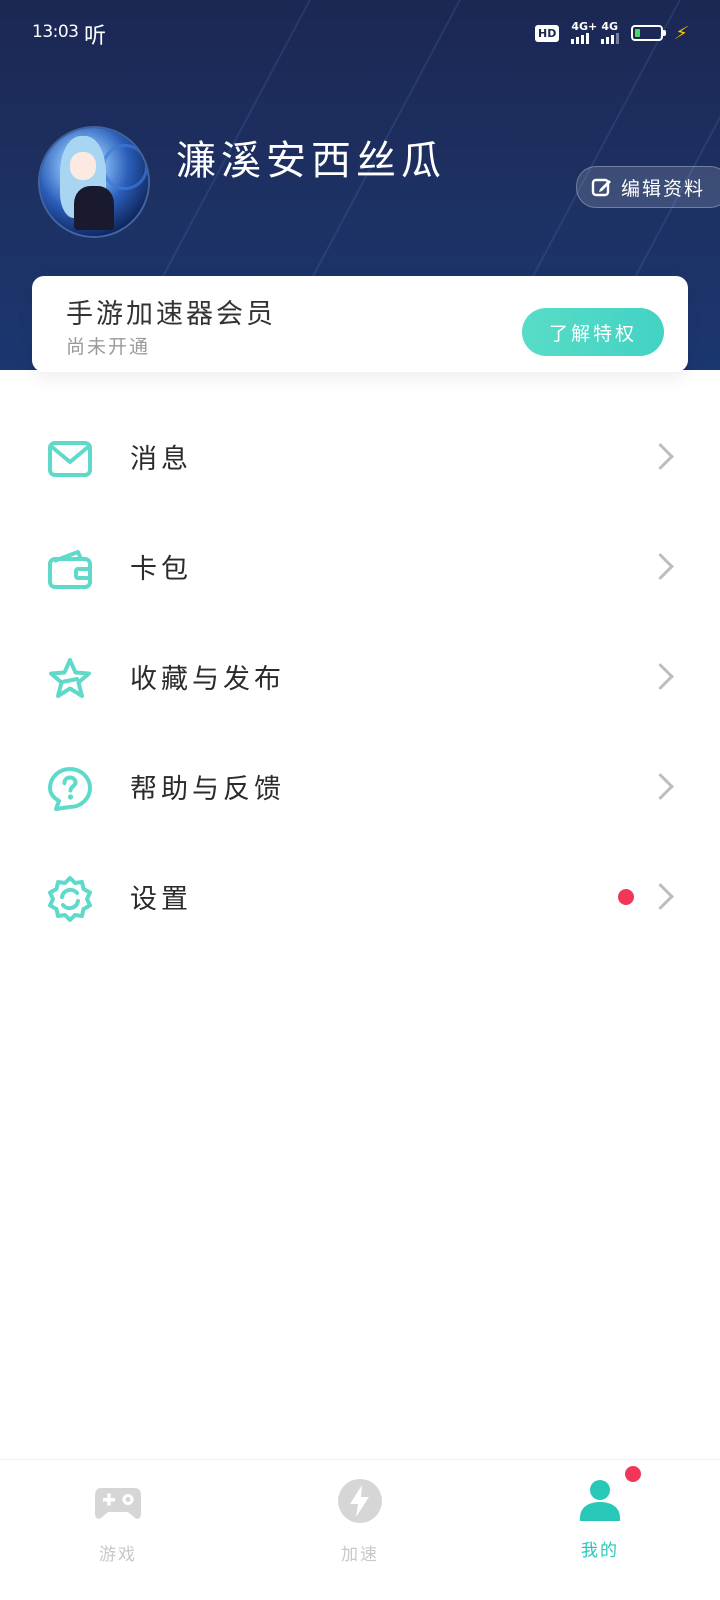  Describe the element at coordinates (161, 569) in the screenshot. I see `menu-label-card-wallet: 卡包` at that location.